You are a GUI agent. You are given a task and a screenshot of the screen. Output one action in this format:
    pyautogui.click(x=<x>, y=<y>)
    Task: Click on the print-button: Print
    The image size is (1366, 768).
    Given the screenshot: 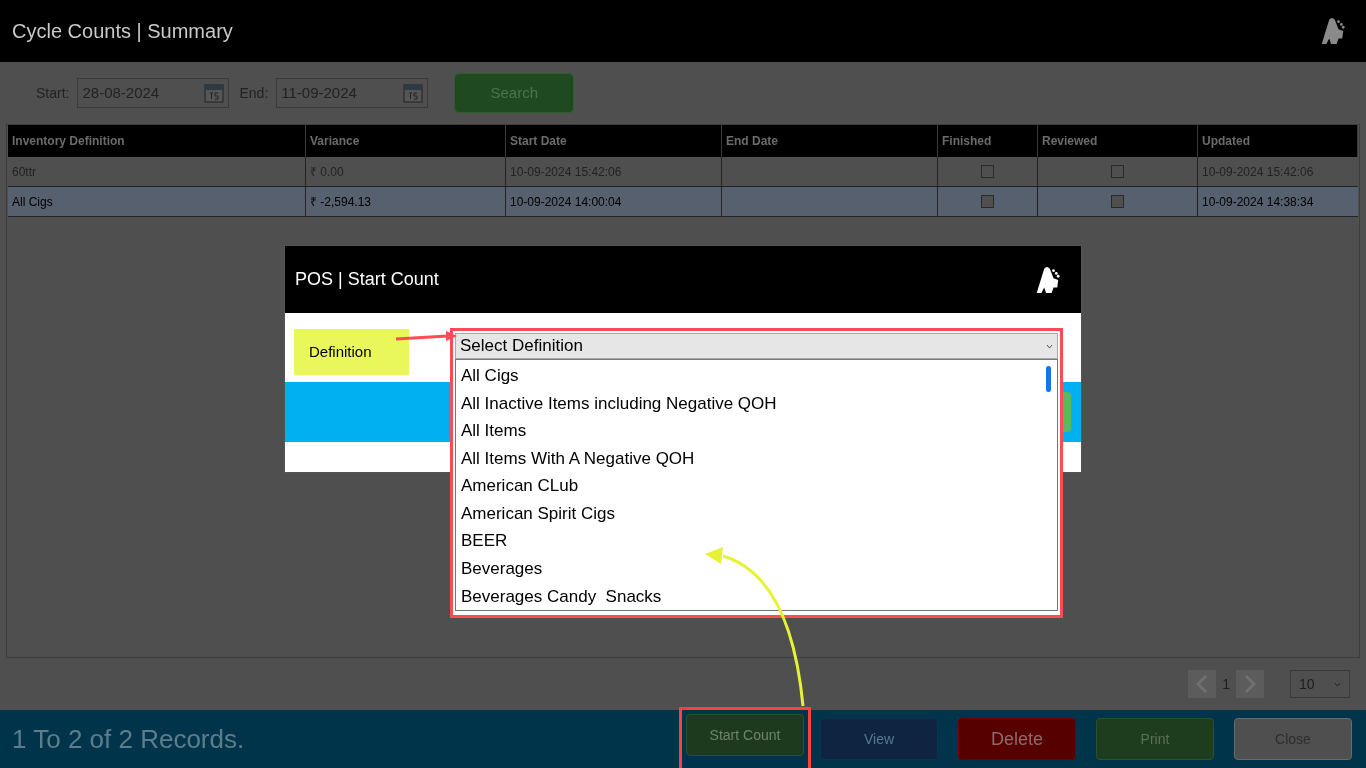 What is the action you would take?
    pyautogui.click(x=1155, y=739)
    